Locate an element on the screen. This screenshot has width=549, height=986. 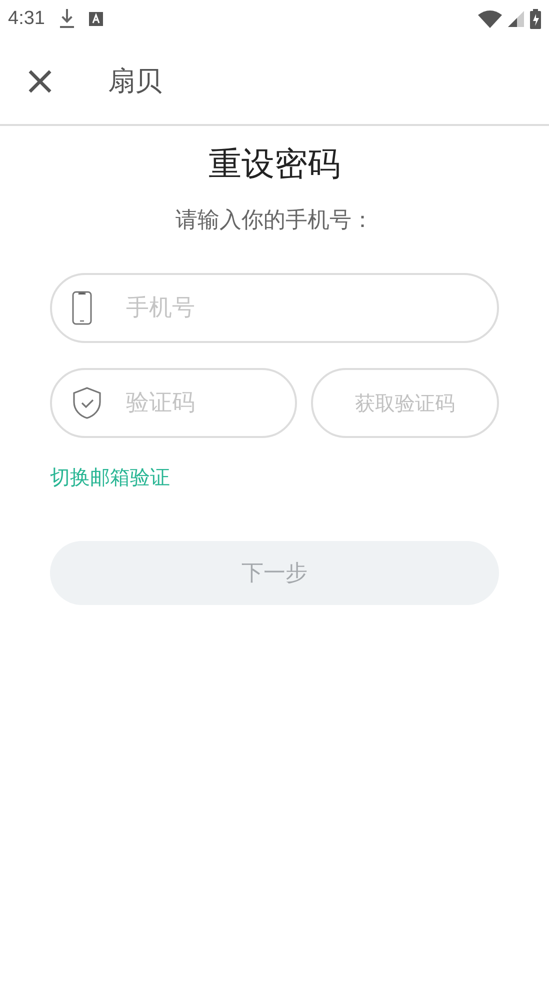
wifi-icon is located at coordinates (490, 19).